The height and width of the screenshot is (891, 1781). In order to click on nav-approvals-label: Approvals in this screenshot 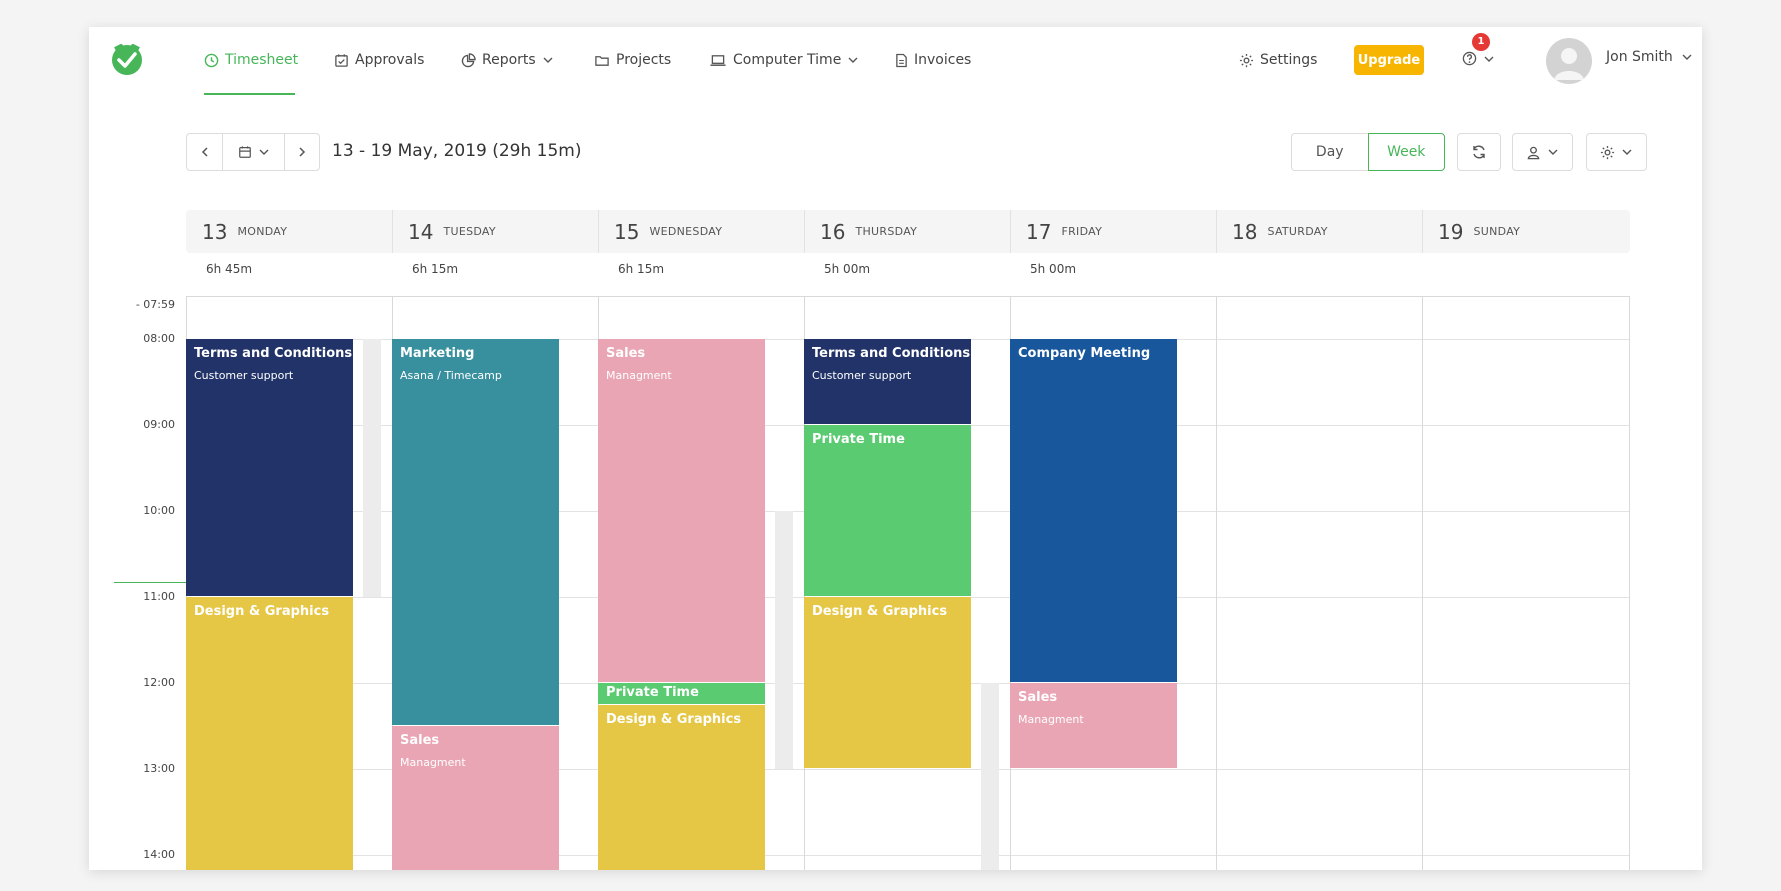, I will do `click(390, 60)`.